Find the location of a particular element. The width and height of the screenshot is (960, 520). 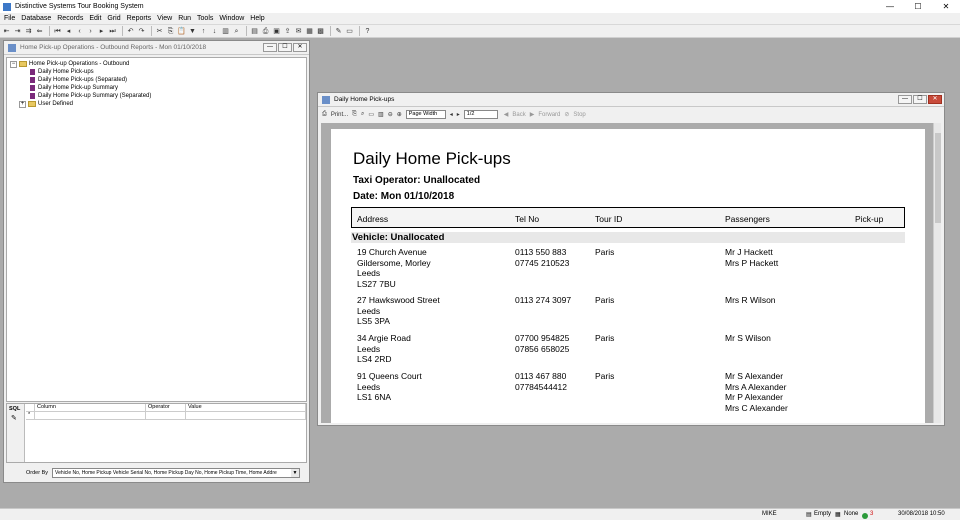

menu-run: Run is located at coordinates (184, 18).